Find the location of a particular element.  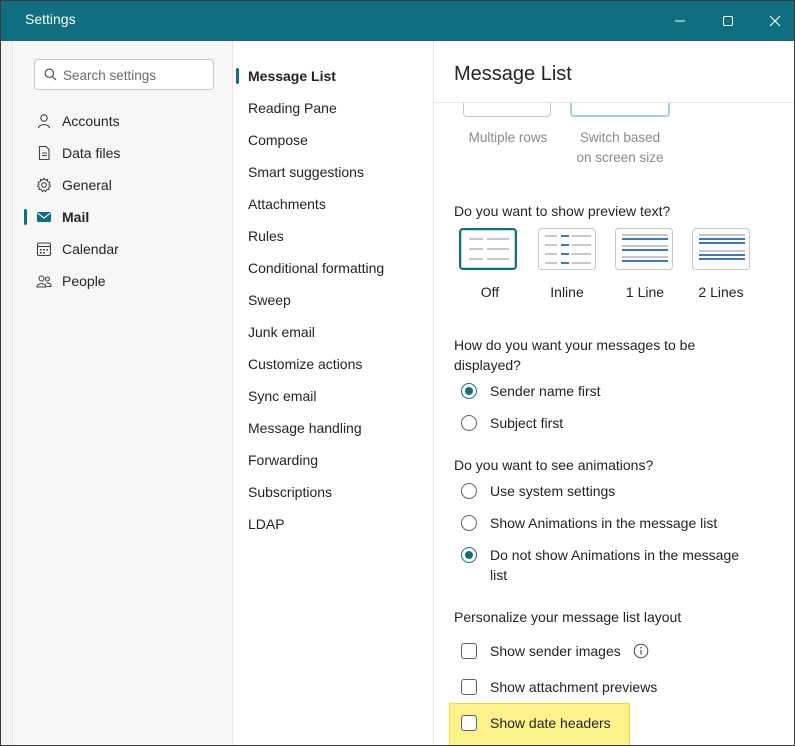

subnav-item-sync-email: Sync email is located at coordinates (334, 396).